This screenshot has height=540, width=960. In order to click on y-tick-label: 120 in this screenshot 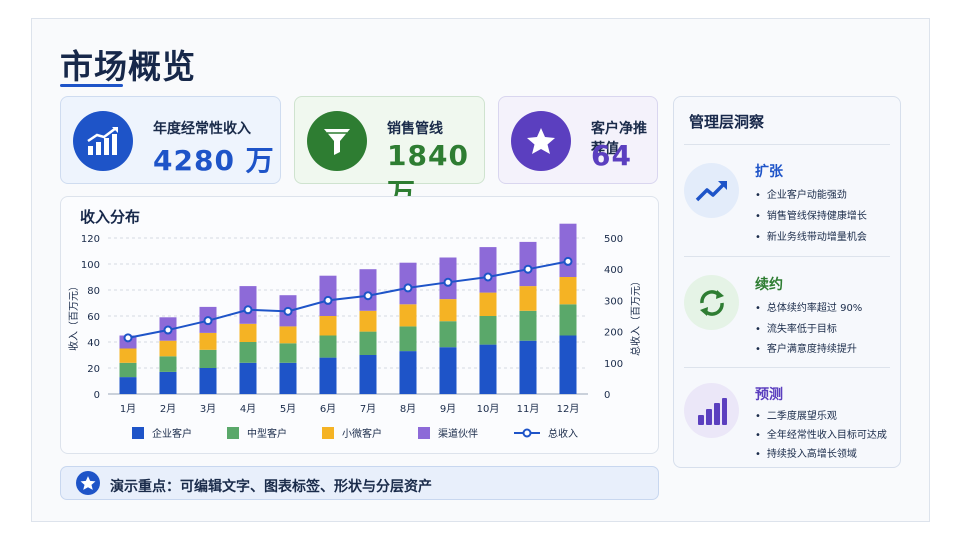, I will do `click(90, 239)`.